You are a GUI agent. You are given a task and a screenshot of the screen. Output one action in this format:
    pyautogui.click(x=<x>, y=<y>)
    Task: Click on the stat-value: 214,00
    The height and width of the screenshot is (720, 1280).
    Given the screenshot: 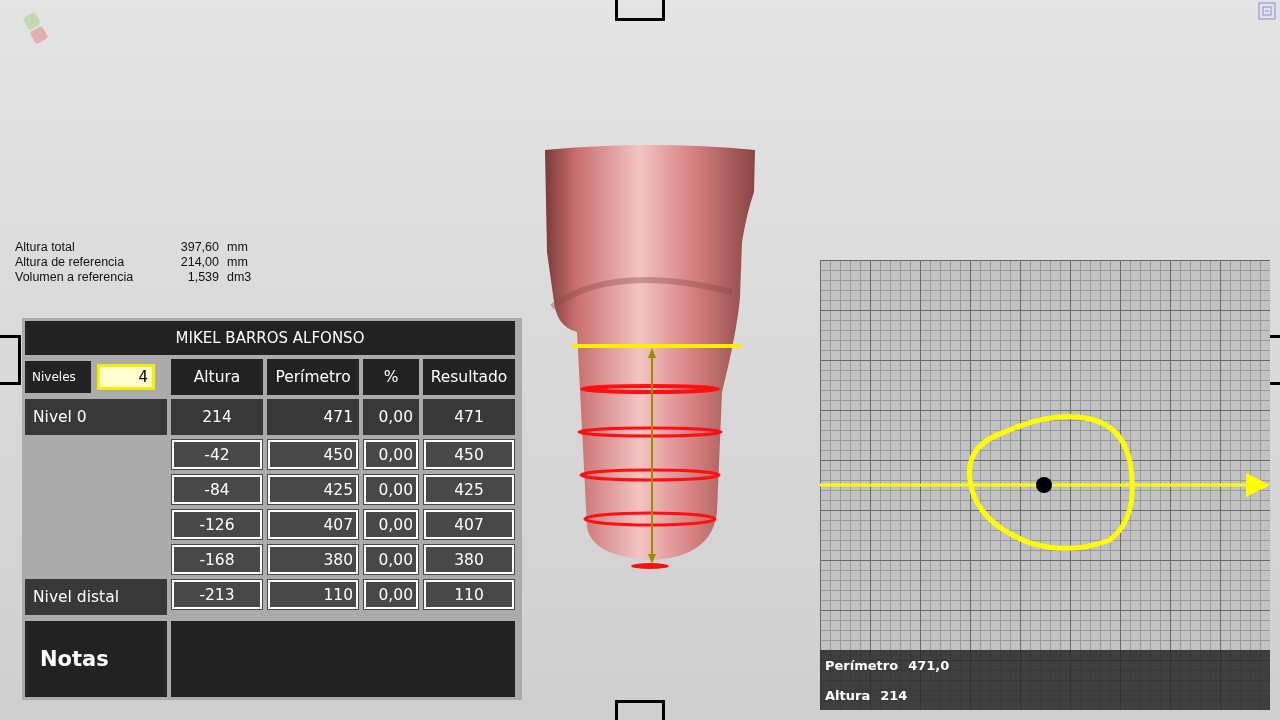 What is the action you would take?
    pyautogui.click(x=199, y=262)
    